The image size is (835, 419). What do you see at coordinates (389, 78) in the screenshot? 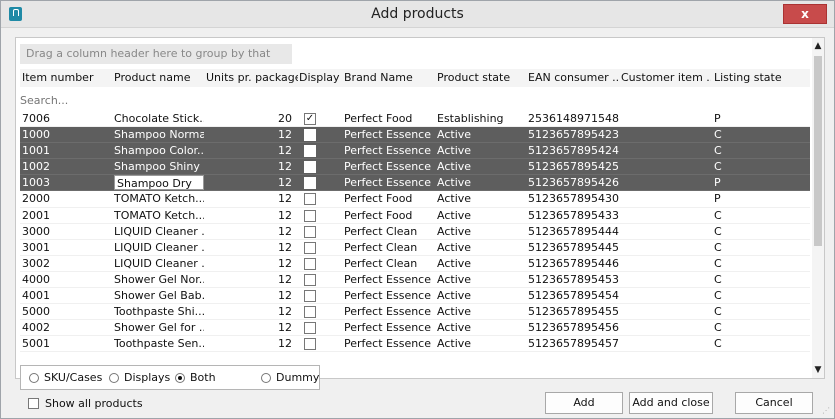
I see `column-header-brand-name: Brand Name` at bounding box center [389, 78].